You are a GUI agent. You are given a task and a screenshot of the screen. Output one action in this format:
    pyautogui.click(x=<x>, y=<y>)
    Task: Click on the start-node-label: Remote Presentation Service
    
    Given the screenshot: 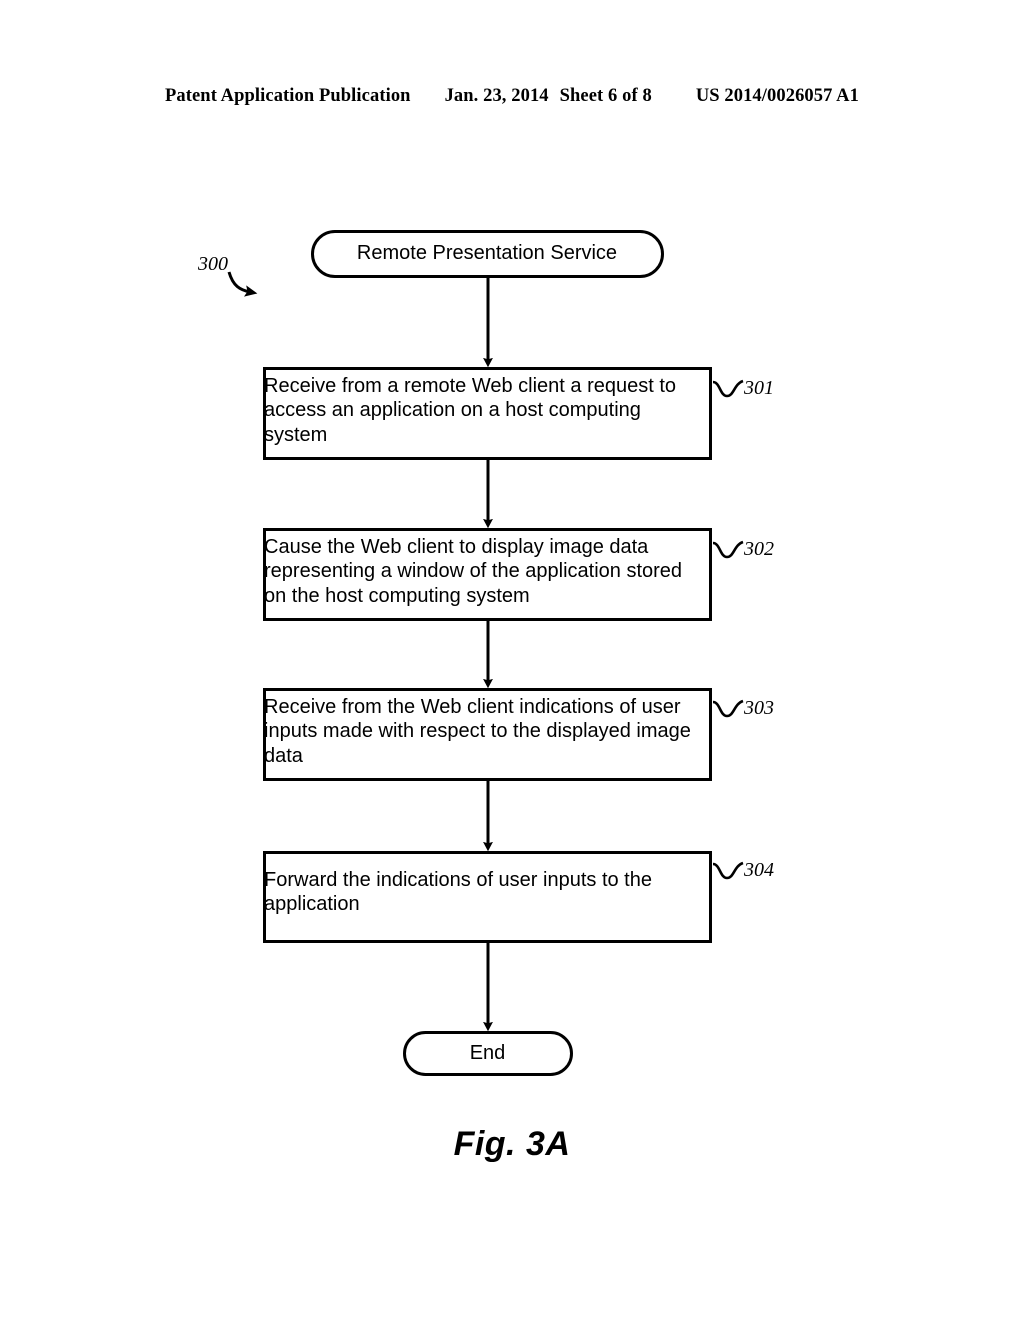 What is the action you would take?
    pyautogui.click(x=487, y=253)
    